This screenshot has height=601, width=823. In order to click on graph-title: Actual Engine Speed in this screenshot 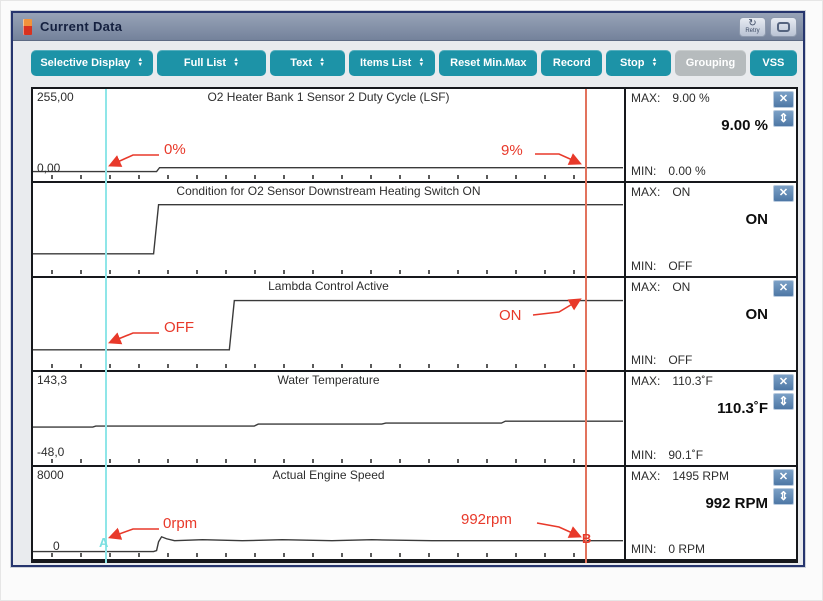, I will do `click(328, 474)`.